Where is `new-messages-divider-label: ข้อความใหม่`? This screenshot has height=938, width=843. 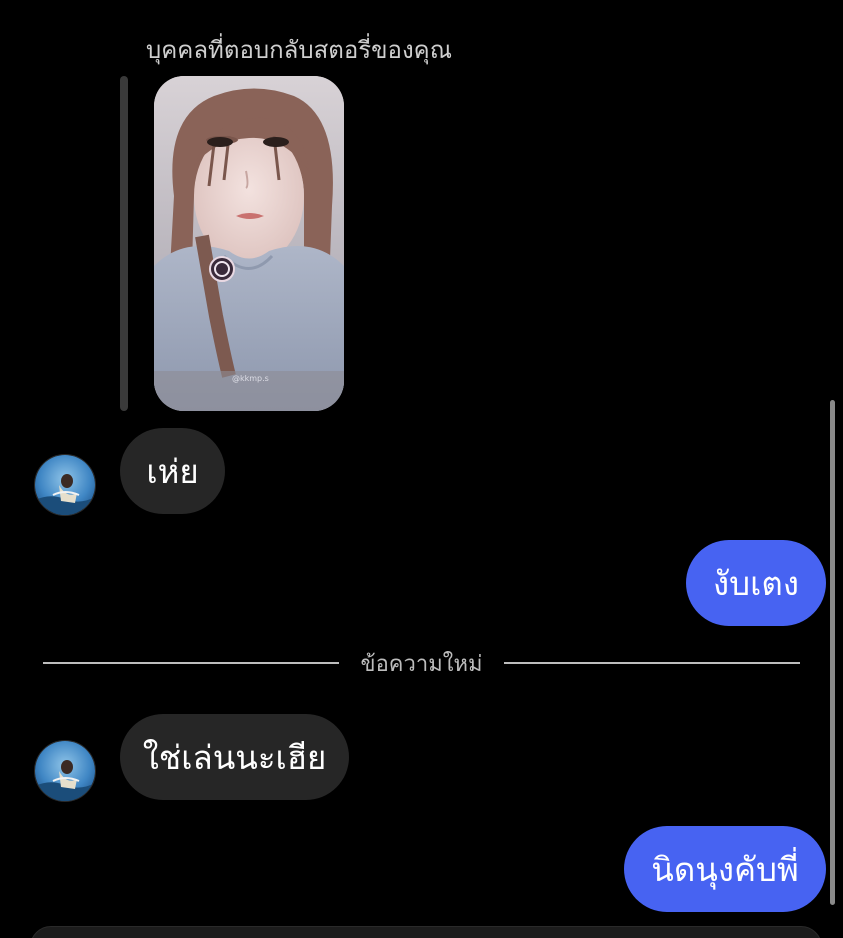 new-messages-divider-label: ข้อความใหม่ is located at coordinates (421, 664).